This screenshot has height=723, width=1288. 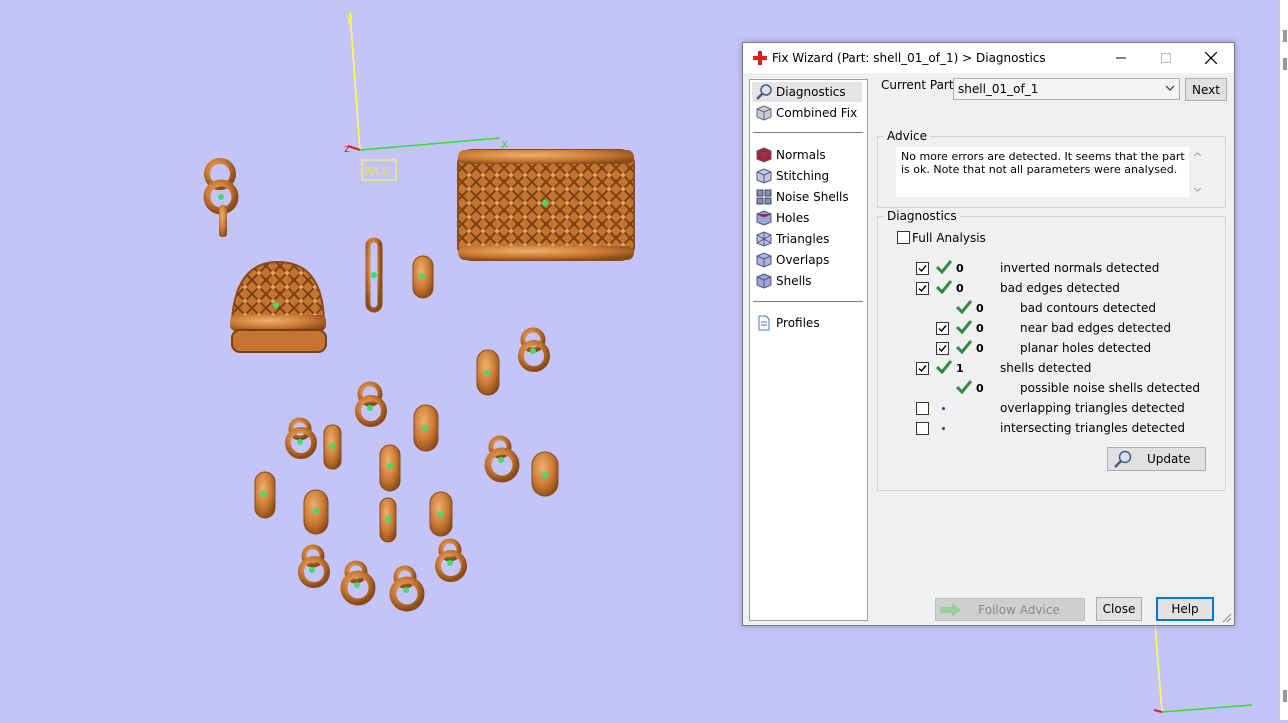 What do you see at coordinates (803, 176) in the screenshot?
I see `nav-label: Stitching` at bounding box center [803, 176].